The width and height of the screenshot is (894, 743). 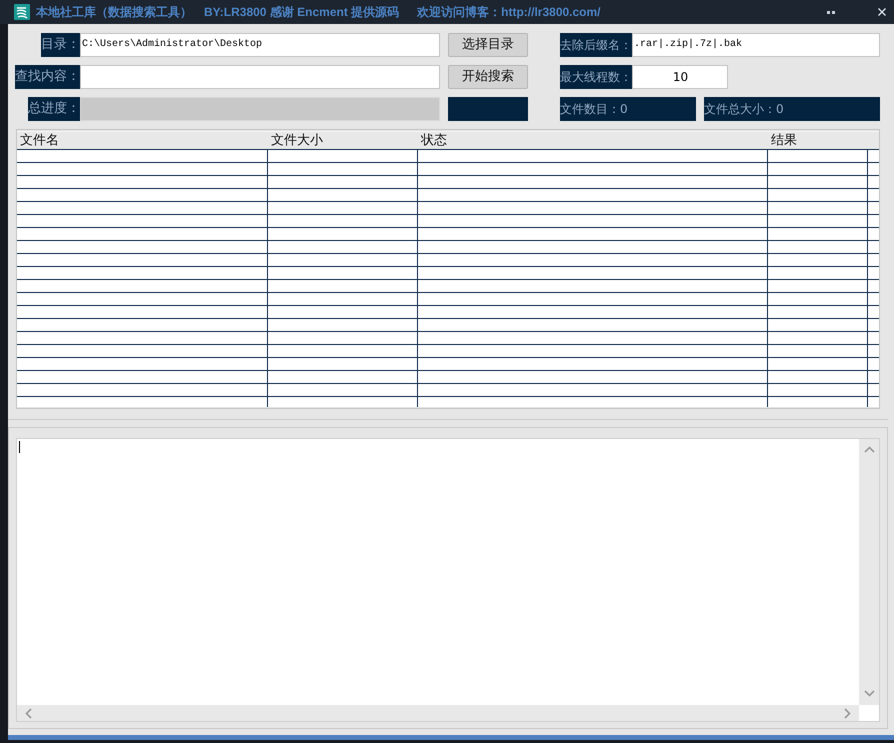 What do you see at coordinates (60, 45) in the screenshot?
I see `field-label: 目录：` at bounding box center [60, 45].